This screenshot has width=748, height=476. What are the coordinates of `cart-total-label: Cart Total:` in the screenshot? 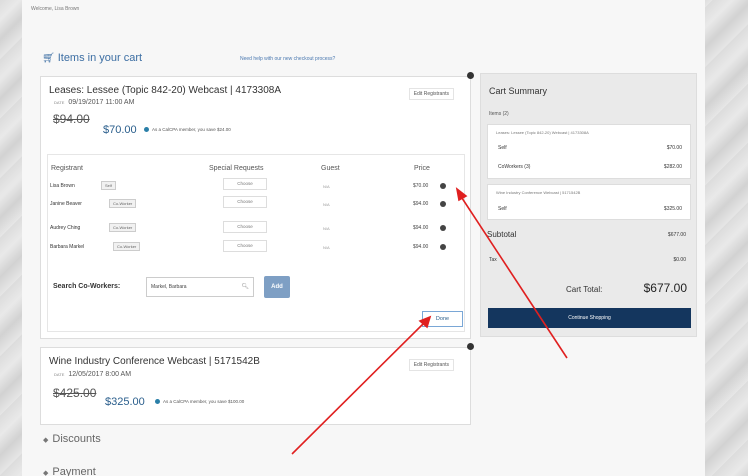 It's located at (584, 289).